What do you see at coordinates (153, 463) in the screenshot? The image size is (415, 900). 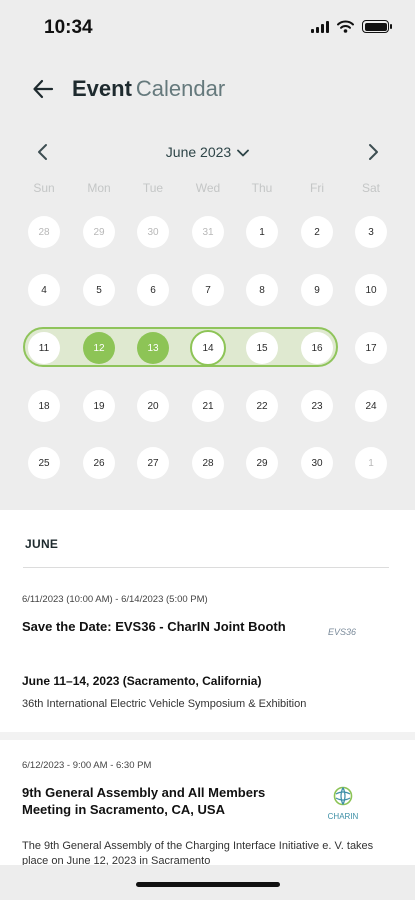 I see `calendar-day: 27` at bounding box center [153, 463].